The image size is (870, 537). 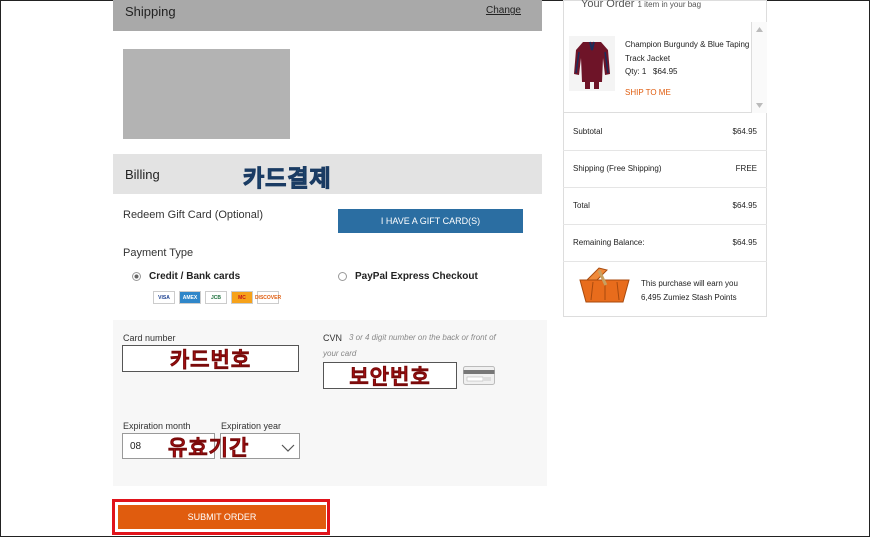 I want to click on exp-month-value: 08, so click(x=136, y=446).